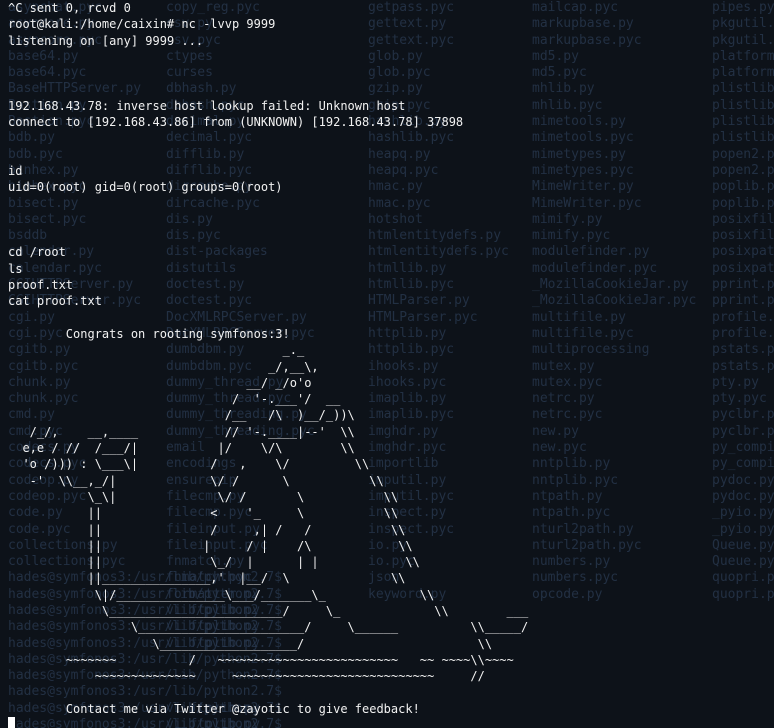  Describe the element at coordinates (743, 366) in the screenshot. I see `listing-entry: pstats.pyc` at that location.